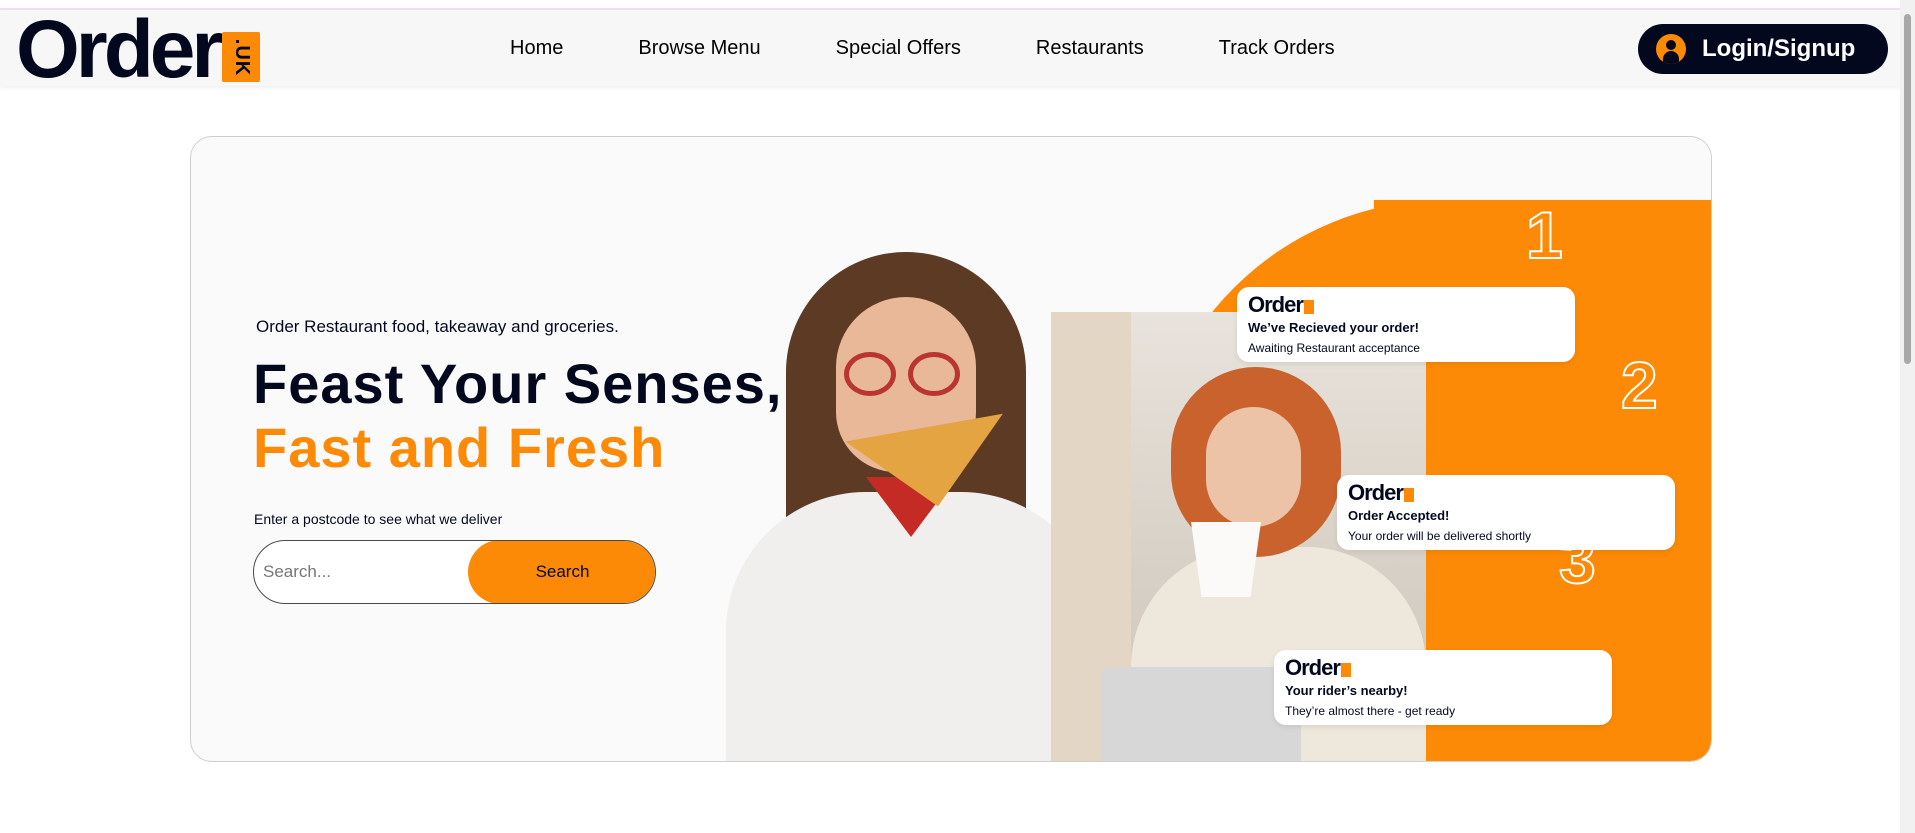 This screenshot has width=1915, height=833. Describe the element at coordinates (1671, 49) in the screenshot. I see `user-icon` at that location.